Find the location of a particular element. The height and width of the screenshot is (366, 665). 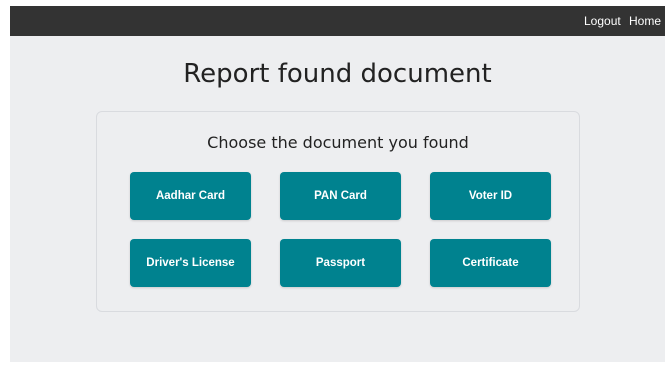

pan-card-button: PAN Card is located at coordinates (340, 196).